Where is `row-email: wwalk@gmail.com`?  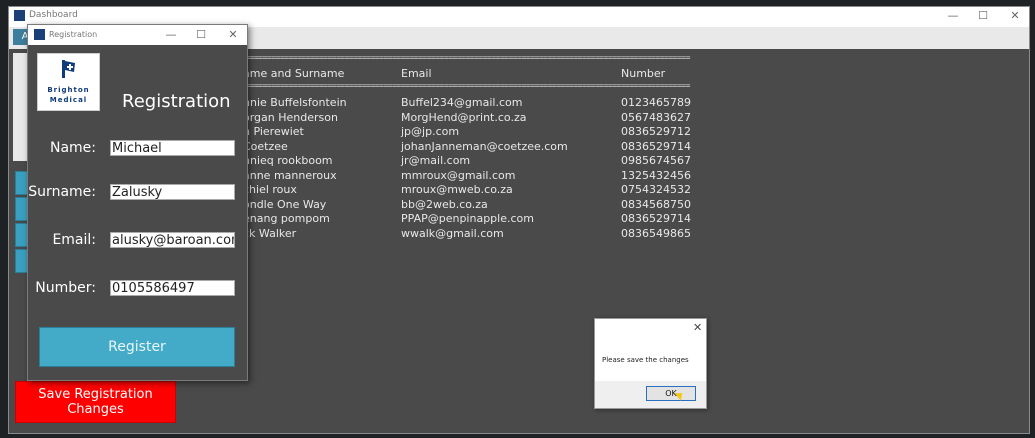
row-email: wwalk@gmail.com is located at coordinates (452, 233).